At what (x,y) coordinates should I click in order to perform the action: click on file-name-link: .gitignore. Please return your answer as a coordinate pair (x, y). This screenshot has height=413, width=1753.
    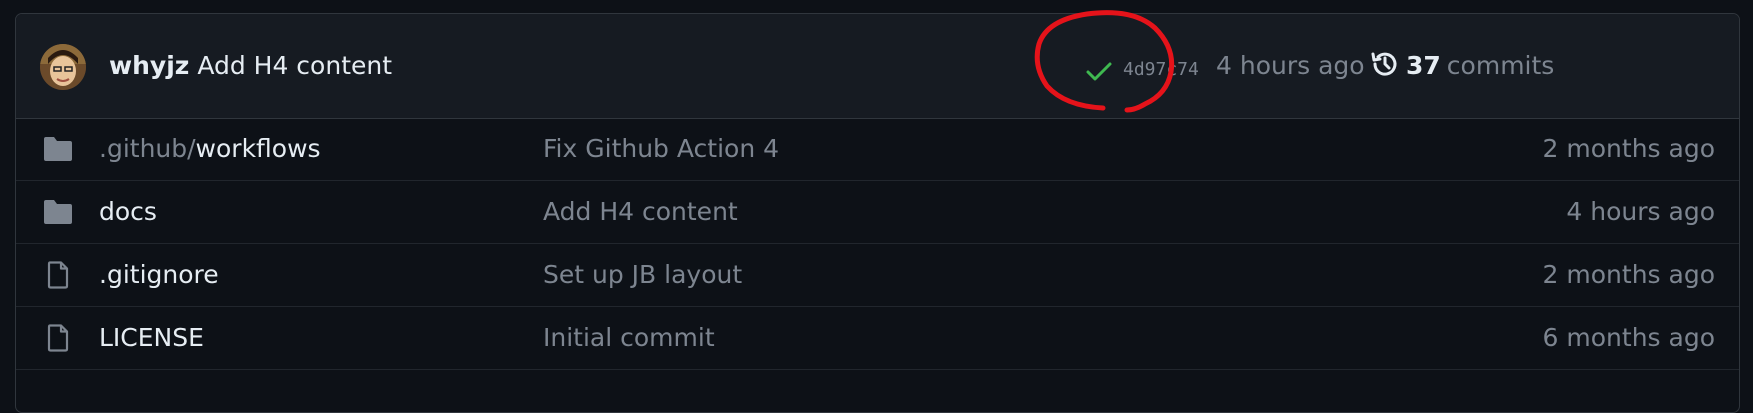
    Looking at the image, I should click on (159, 275).